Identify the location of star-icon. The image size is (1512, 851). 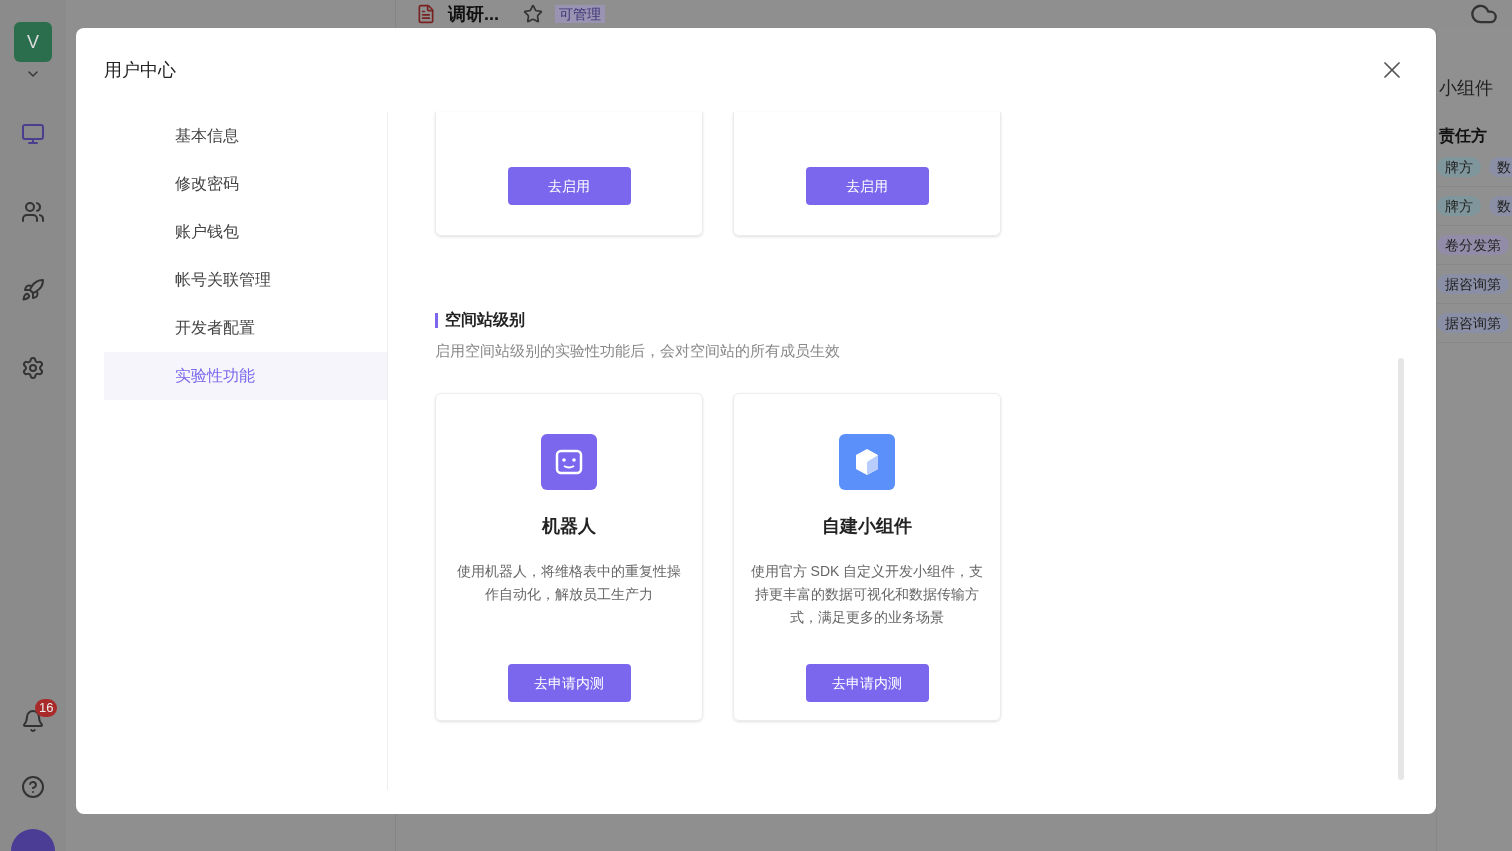
(533, 14).